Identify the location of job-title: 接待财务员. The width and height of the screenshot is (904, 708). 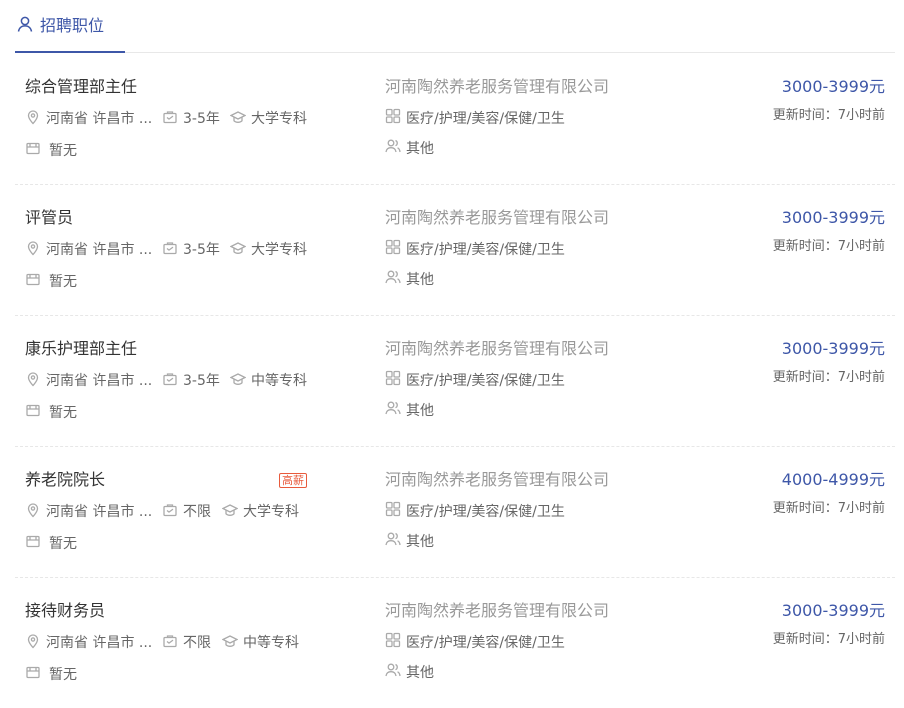
(65, 611).